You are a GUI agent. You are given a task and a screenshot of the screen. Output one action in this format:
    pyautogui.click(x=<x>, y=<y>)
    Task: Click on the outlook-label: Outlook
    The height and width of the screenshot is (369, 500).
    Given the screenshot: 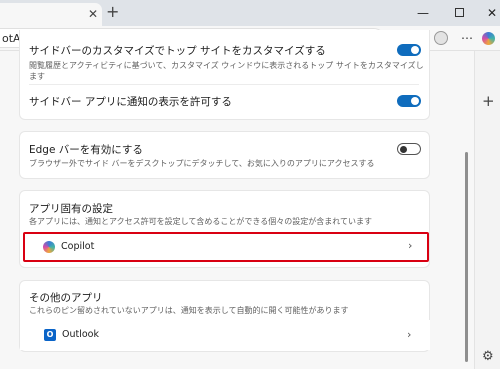 What is the action you would take?
    pyautogui.click(x=80, y=334)
    